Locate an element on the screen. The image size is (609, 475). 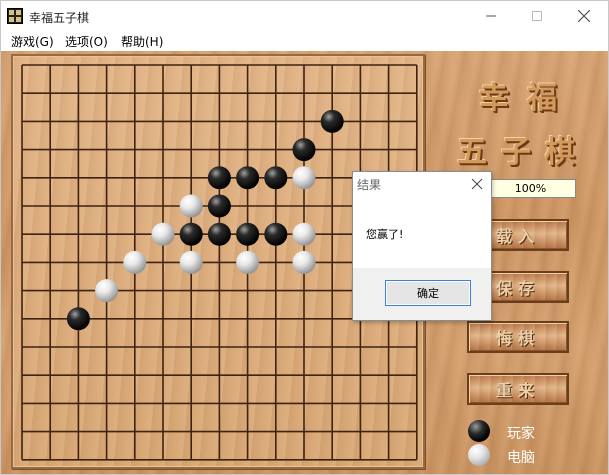
undo-button: 悔棋 is located at coordinates (518, 337).